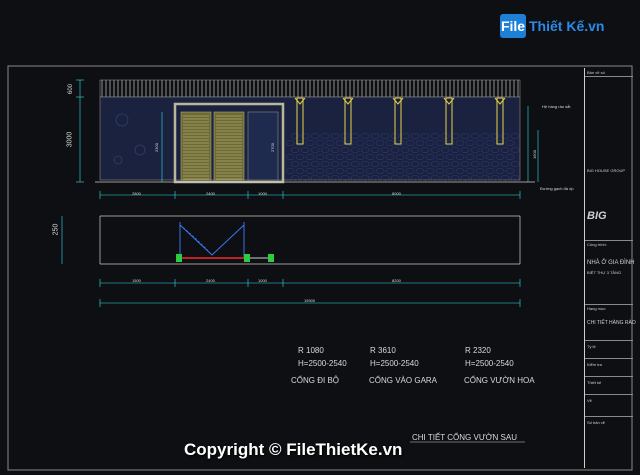 The width and height of the screenshot is (640, 475). I want to click on tb-row: Hạng mục:, so click(597, 308).